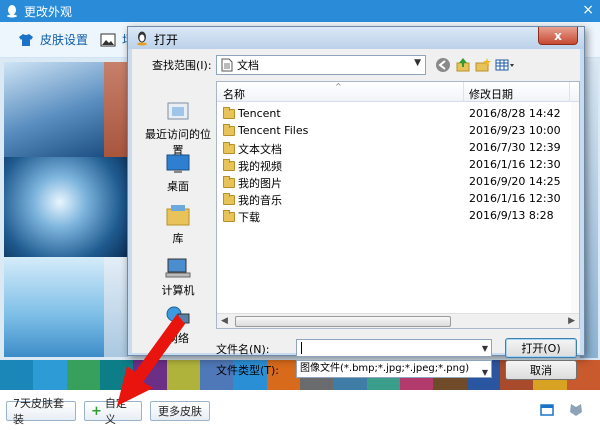 This screenshot has height=430, width=600. Describe the element at coordinates (398, 198) in the screenshot. I see `file-row: 我的音乐 2016/1/16 12:30` at that location.